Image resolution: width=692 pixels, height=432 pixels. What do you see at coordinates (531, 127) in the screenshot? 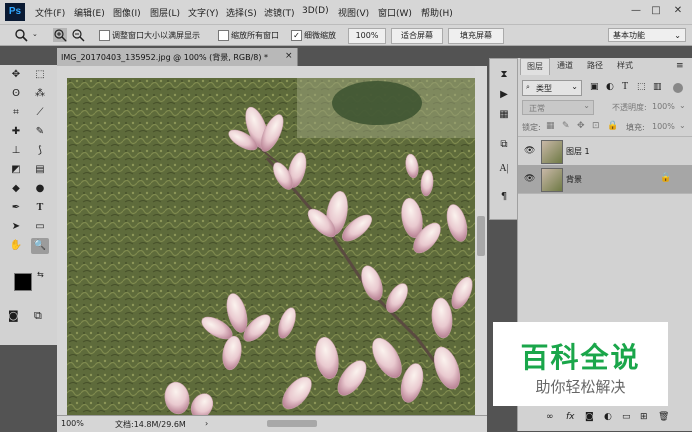
I see `lock-label: 锁定:` at bounding box center [531, 127].